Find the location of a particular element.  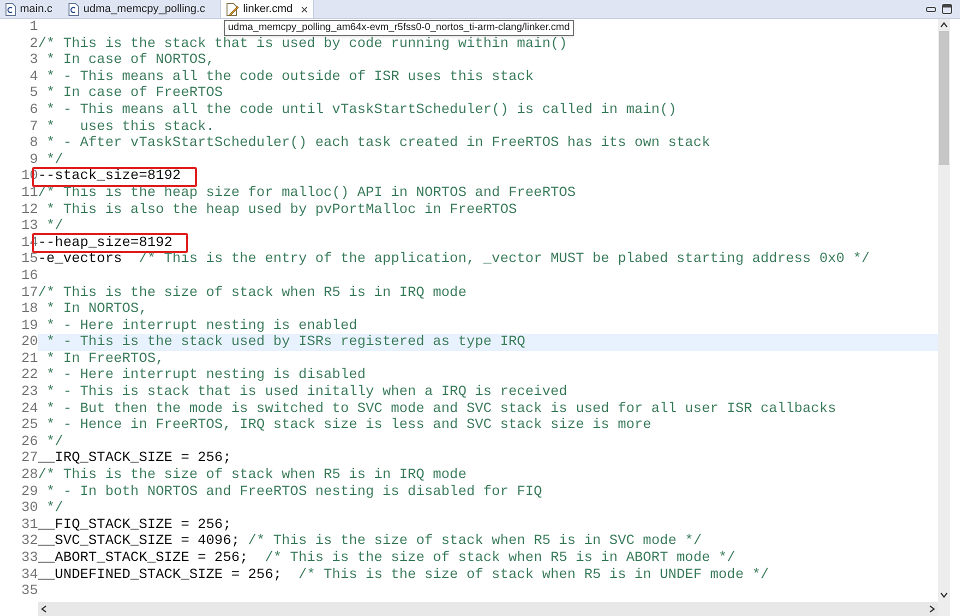

comment-text: * - After vTaskStartScheduler() each task created in FreeRTOS has its own stack is located at coordinates (377, 143).